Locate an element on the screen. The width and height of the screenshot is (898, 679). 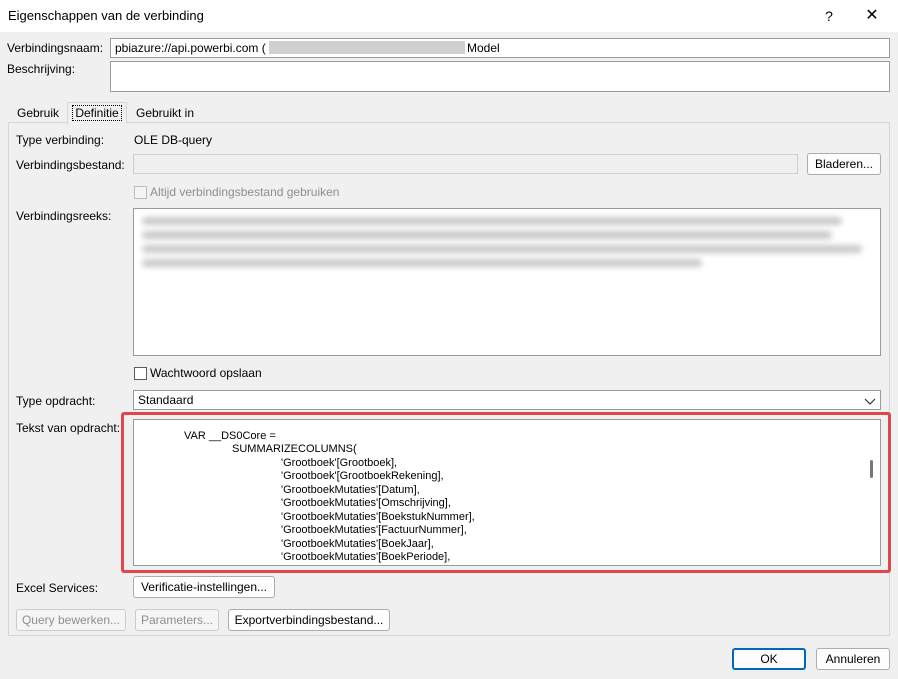
tab-definitie-label: Definitie is located at coordinates (97, 113).